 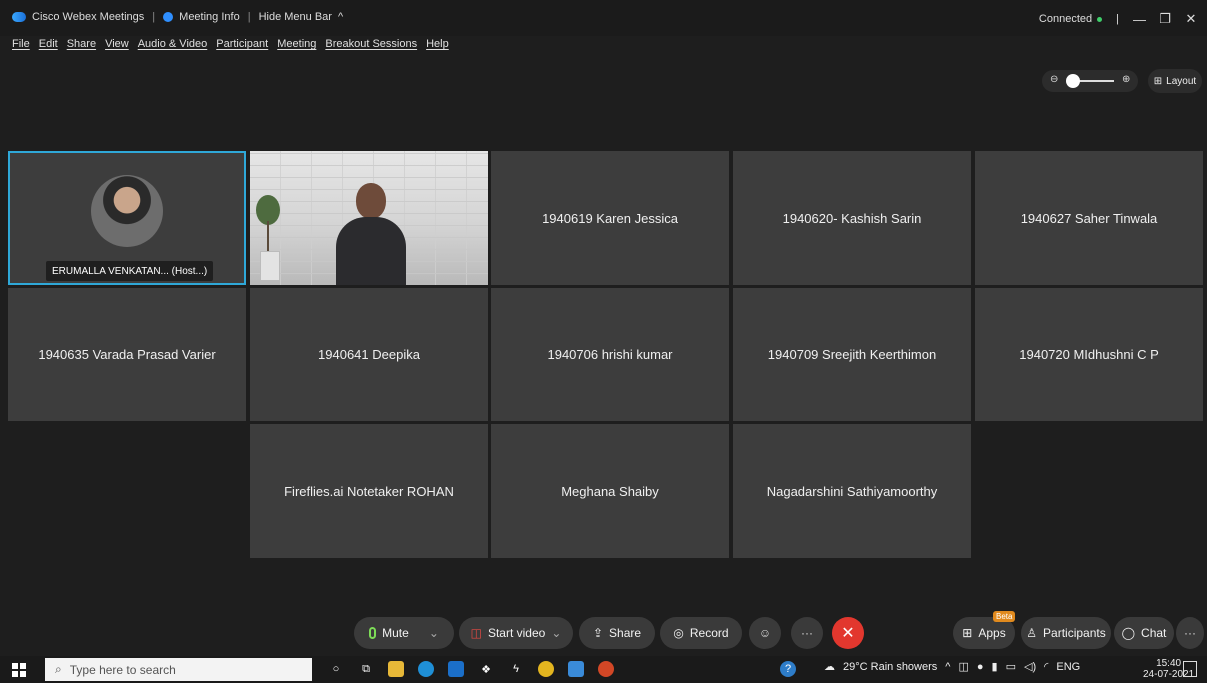 I want to click on mail-icon, so click(x=456, y=669).